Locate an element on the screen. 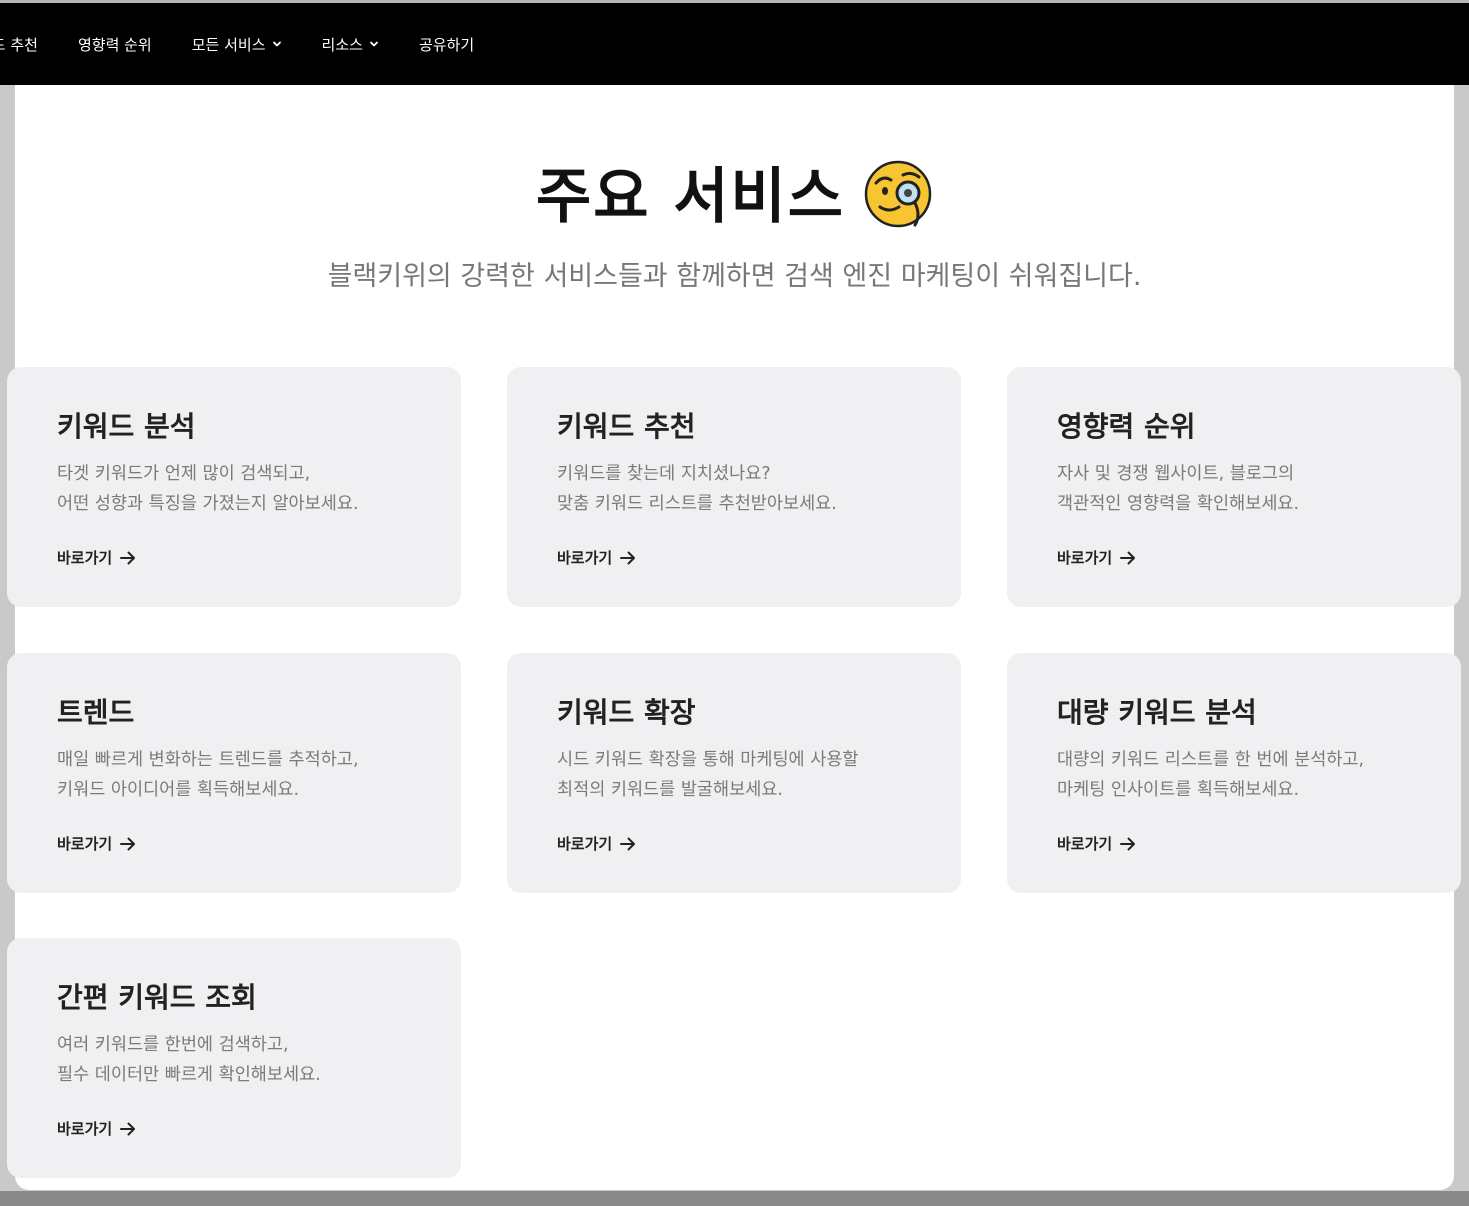  card-description: 키워드를 찾는데 지치셨나요? 맞춤 키워드 리스트를 추천받아보세요. is located at coordinates (697, 489).